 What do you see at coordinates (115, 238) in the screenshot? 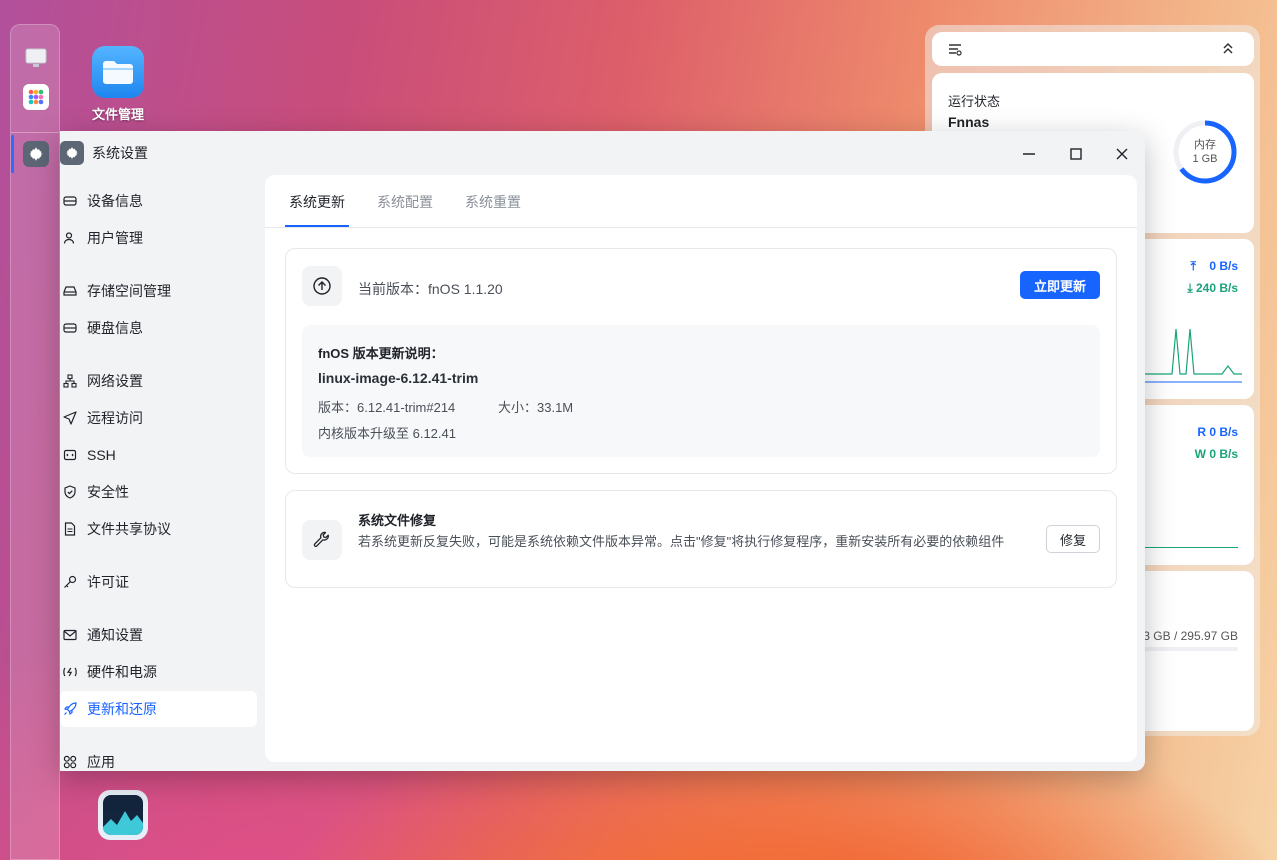
I see `sidebar-item-label: 用户管理` at bounding box center [115, 238].